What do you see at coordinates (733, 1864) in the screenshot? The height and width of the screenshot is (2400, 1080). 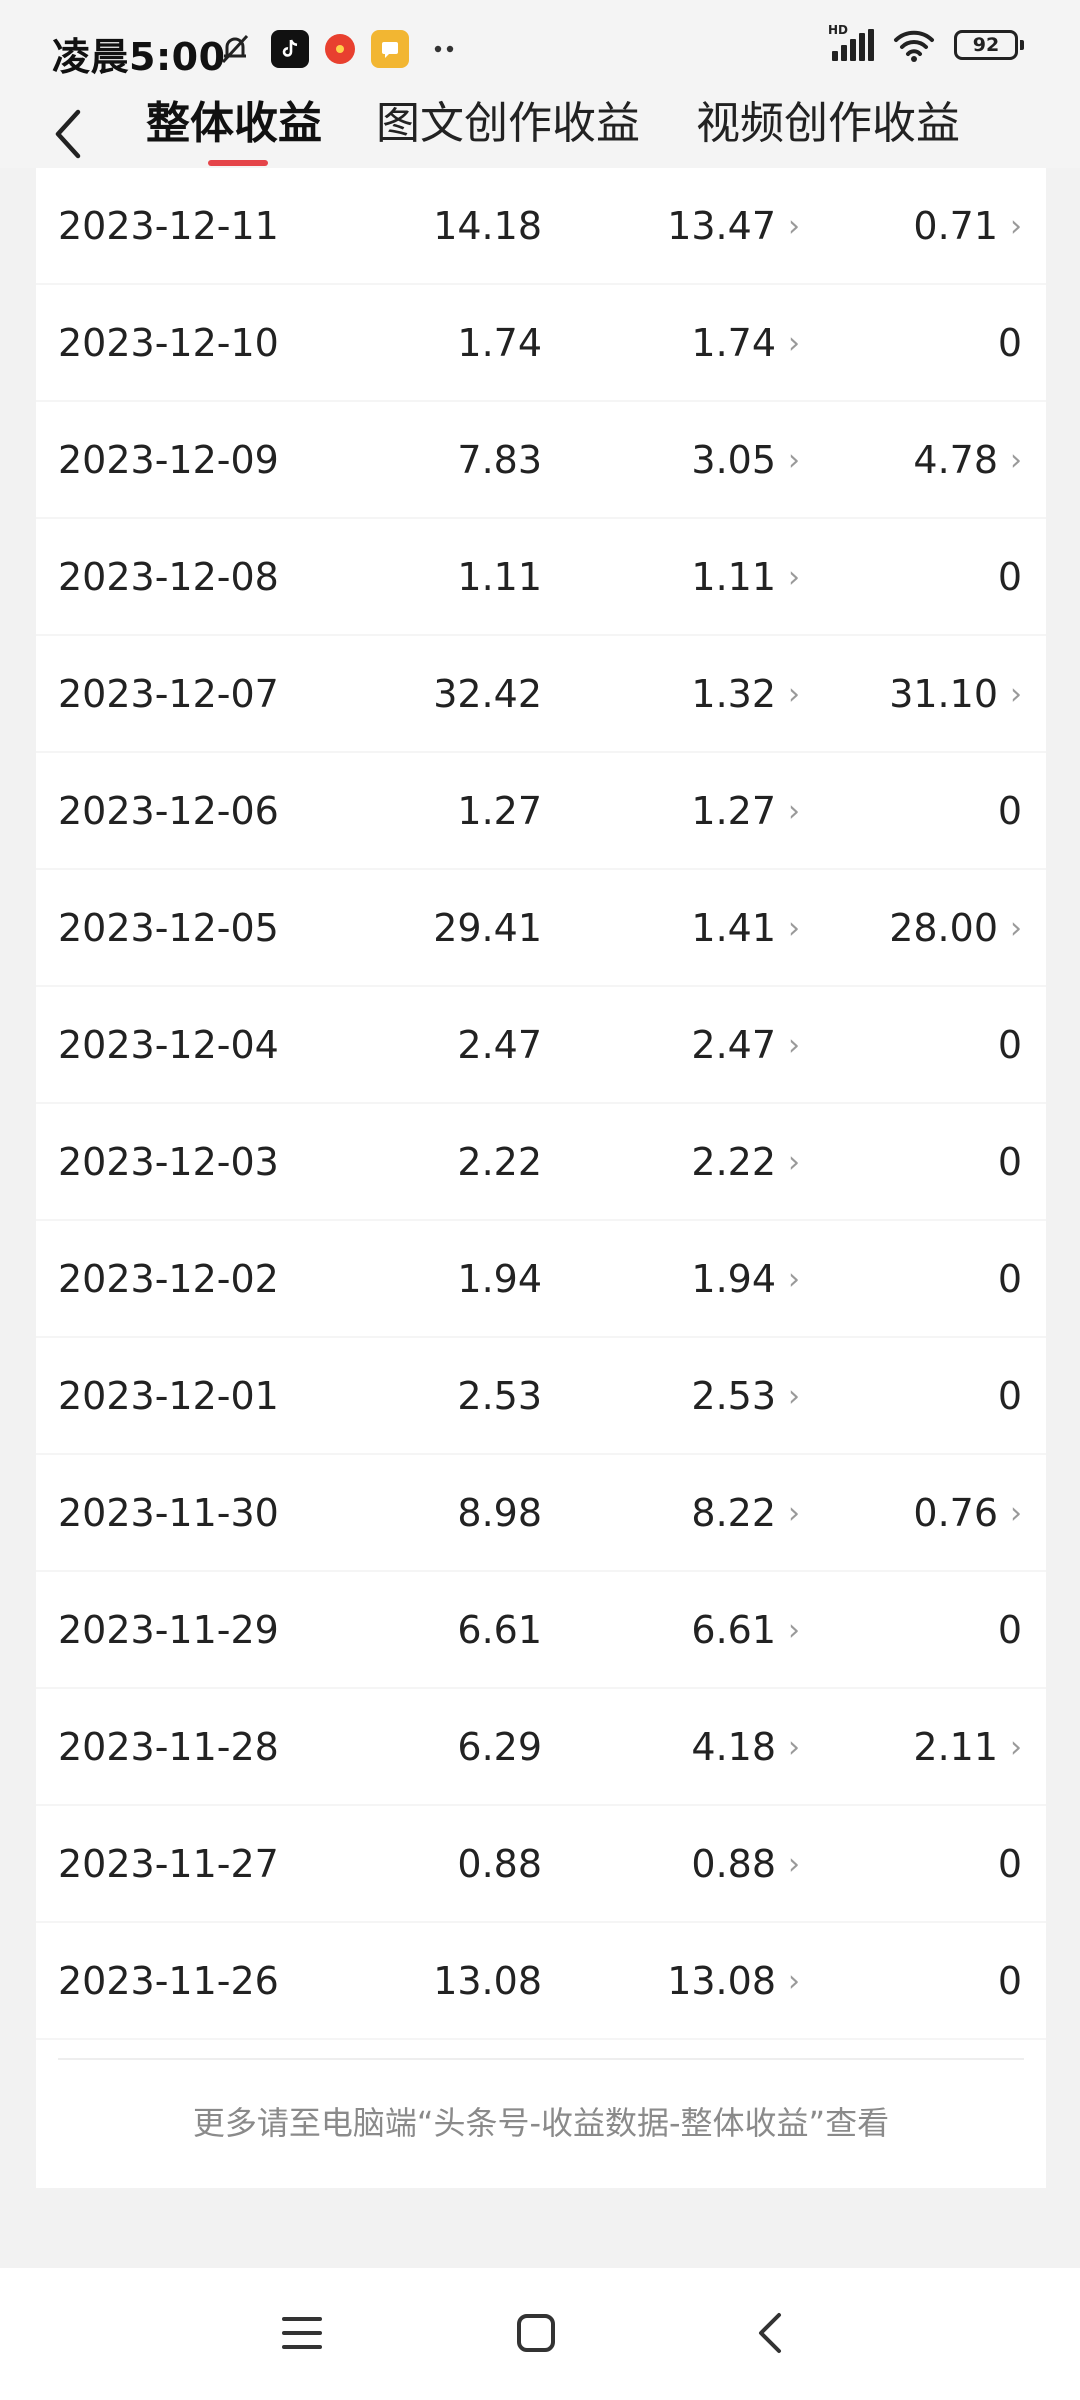 I see `row-article-income: 0.88` at bounding box center [733, 1864].